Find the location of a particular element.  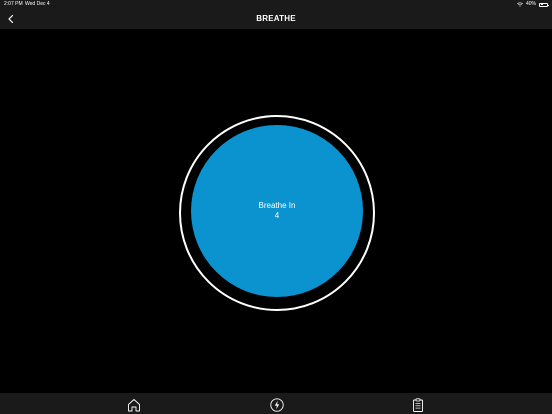

status-right: 40% is located at coordinates (533, 4).